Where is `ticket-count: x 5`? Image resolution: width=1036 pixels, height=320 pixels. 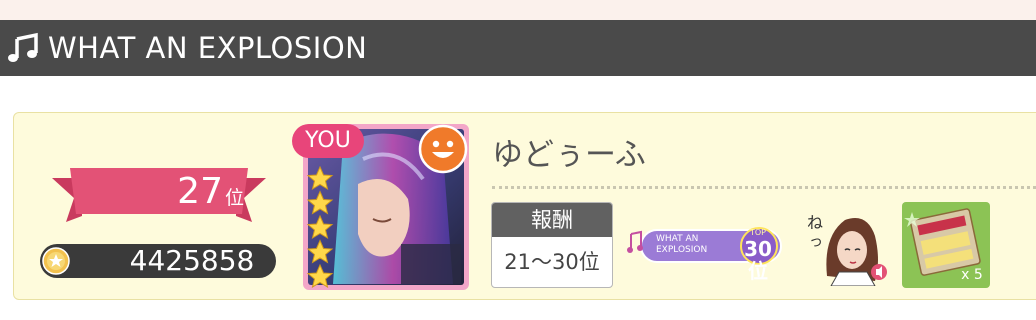 ticket-count: x 5 is located at coordinates (972, 275).